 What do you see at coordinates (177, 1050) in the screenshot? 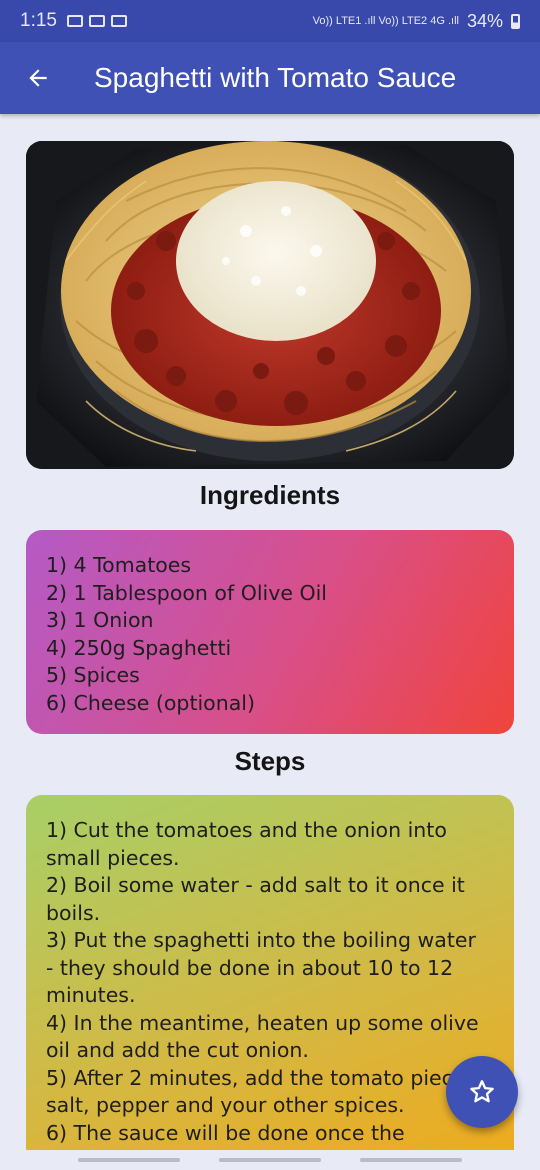
I see `step-line: oil and add the cut onion.` at bounding box center [177, 1050].